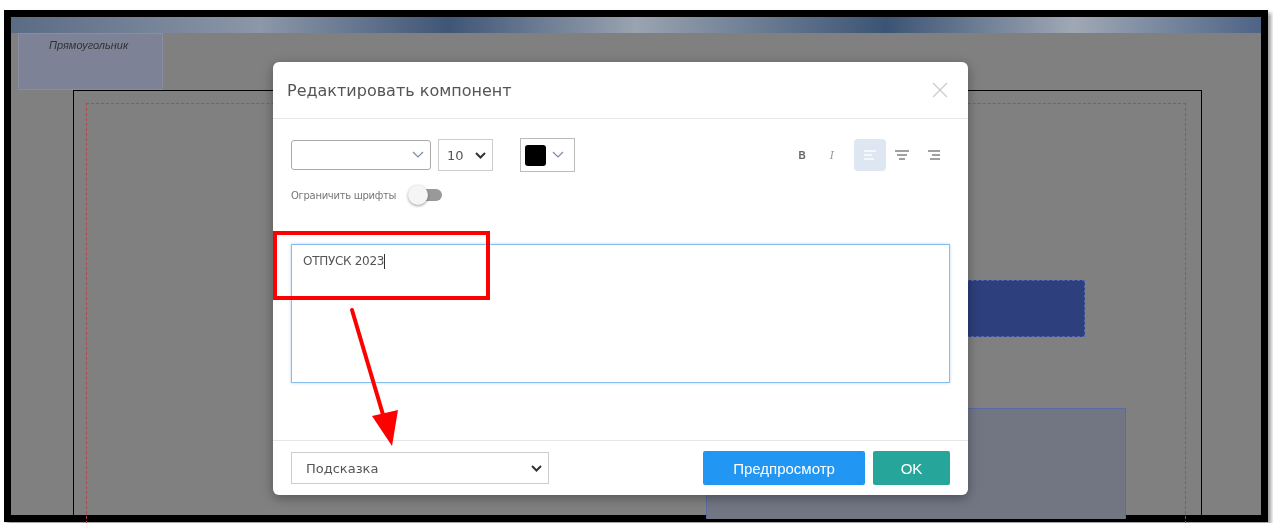 The width and height of the screenshot is (1273, 523). I want to click on align-right-icon, so click(934, 155).